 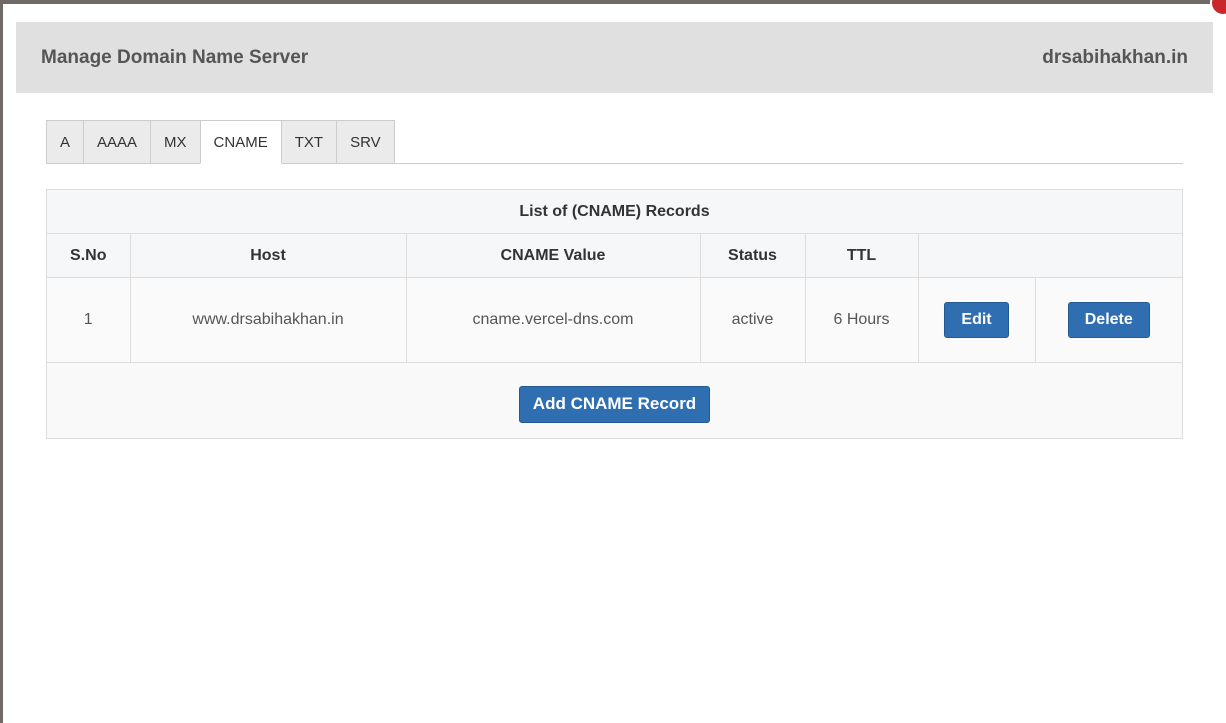 I want to click on tab-cname: CNAME, so click(x=240, y=142).